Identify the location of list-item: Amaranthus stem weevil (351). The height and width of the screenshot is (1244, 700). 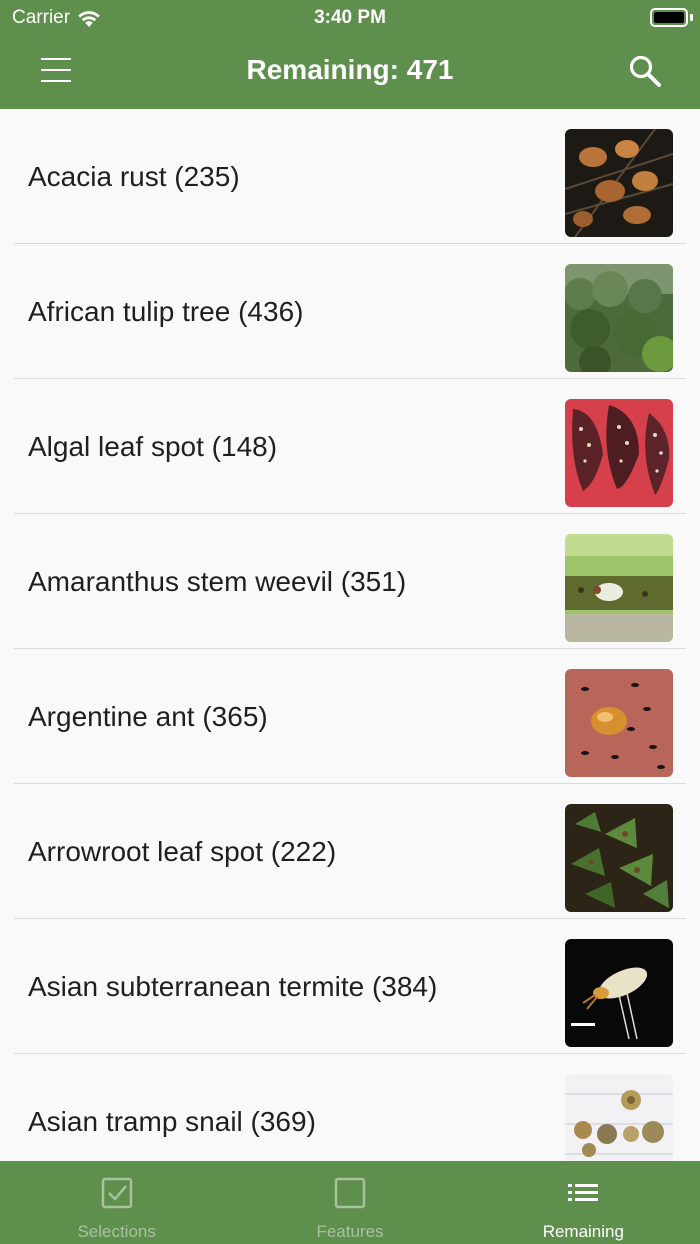
(350, 581).